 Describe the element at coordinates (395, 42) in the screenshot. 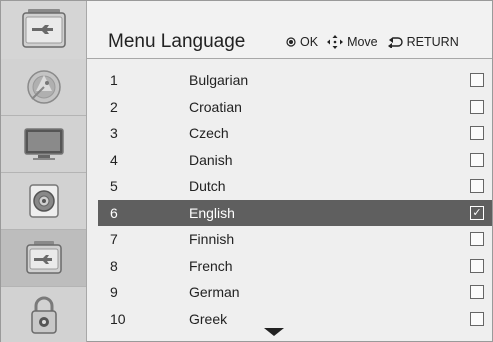

I see `return-icon` at that location.